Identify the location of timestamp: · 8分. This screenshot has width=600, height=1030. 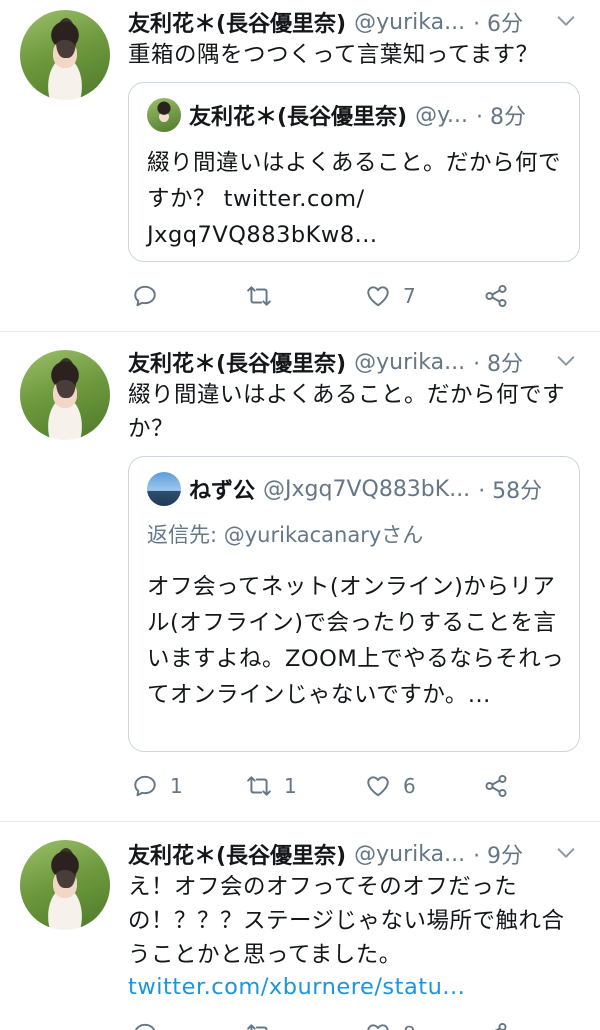
(498, 362).